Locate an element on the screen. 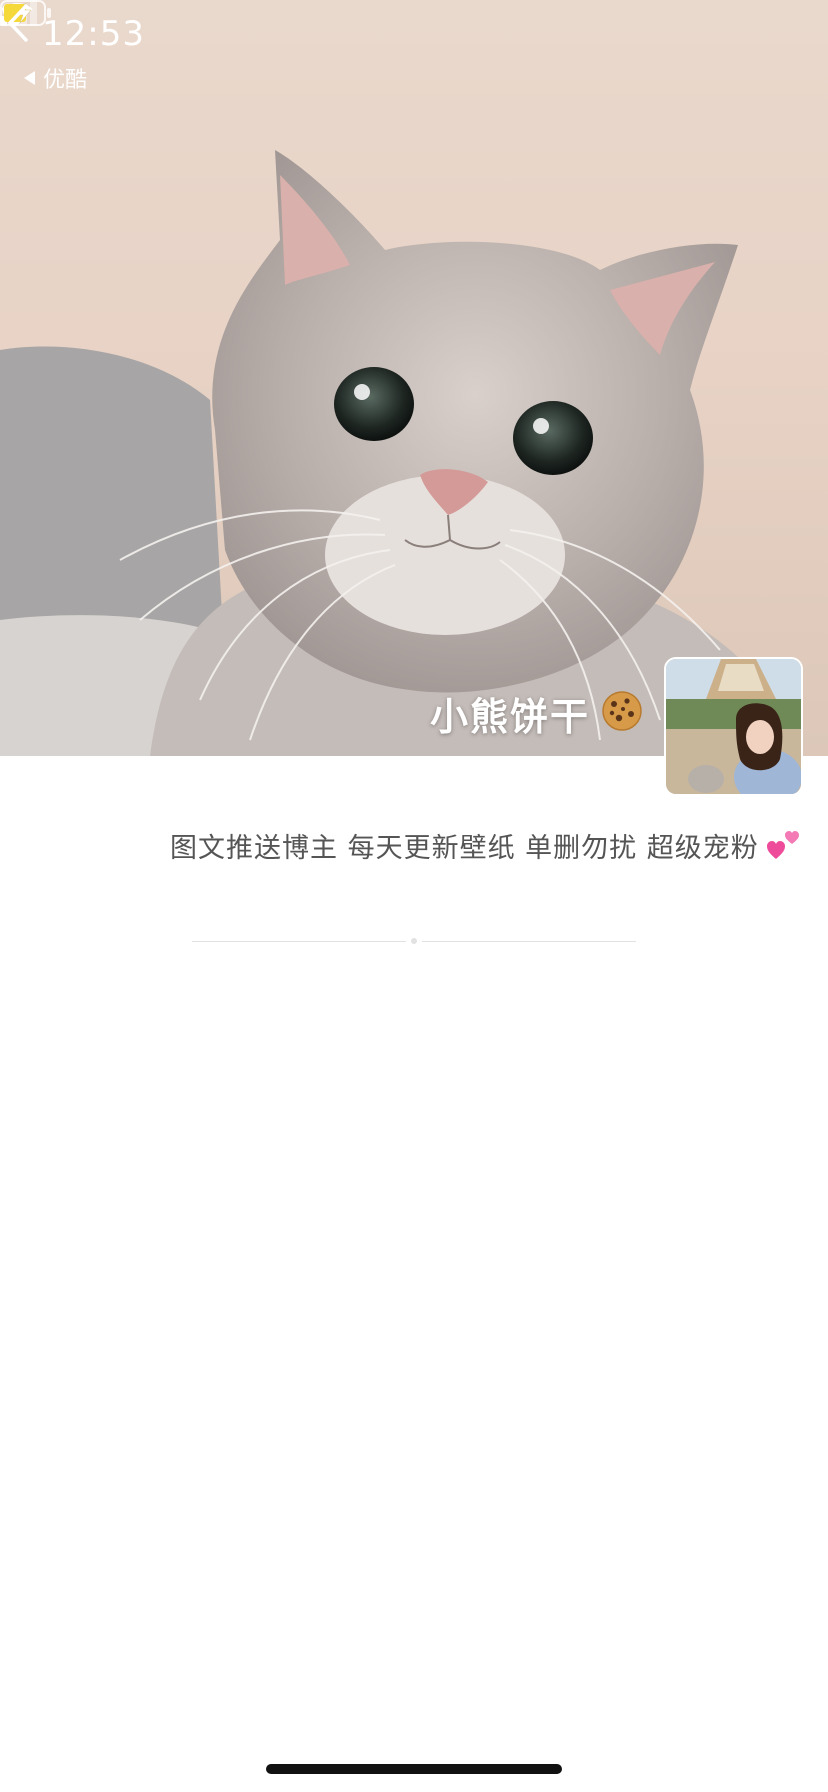 This screenshot has height=1792, width=828. back-to-app-link: 优酷 is located at coordinates (55, 78).